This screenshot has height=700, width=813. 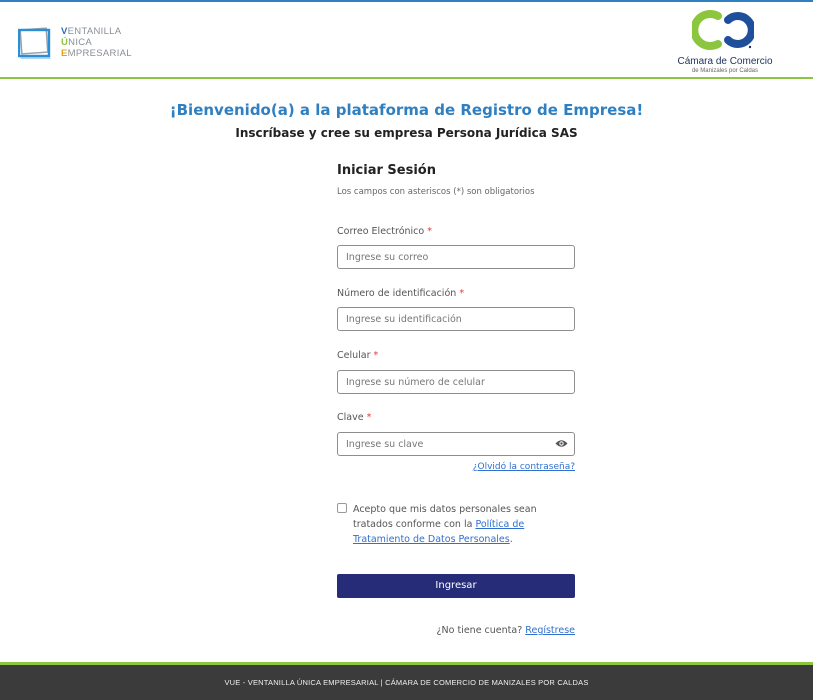 What do you see at coordinates (723, 30) in the screenshot?
I see `chamber-logo-icon` at bounding box center [723, 30].